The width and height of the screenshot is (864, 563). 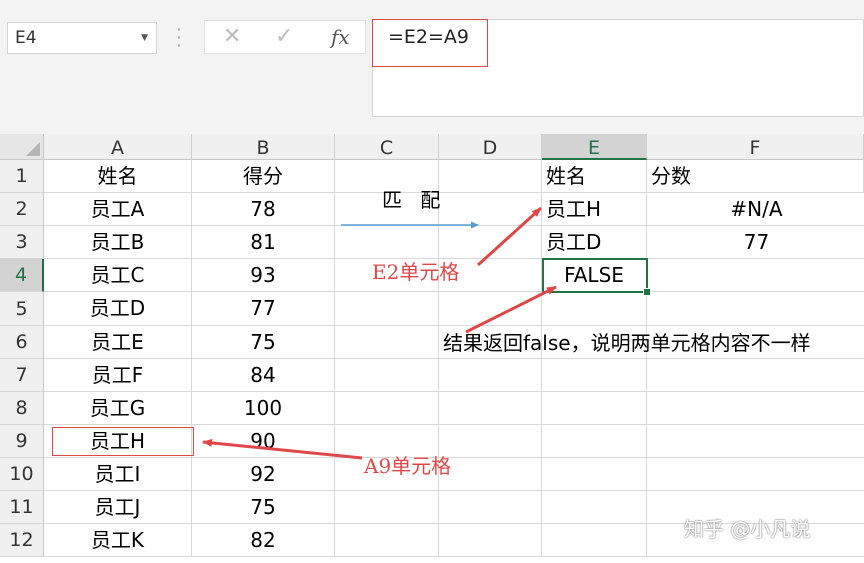 What do you see at coordinates (509, 236) in the screenshot?
I see `e2-arrow` at bounding box center [509, 236].